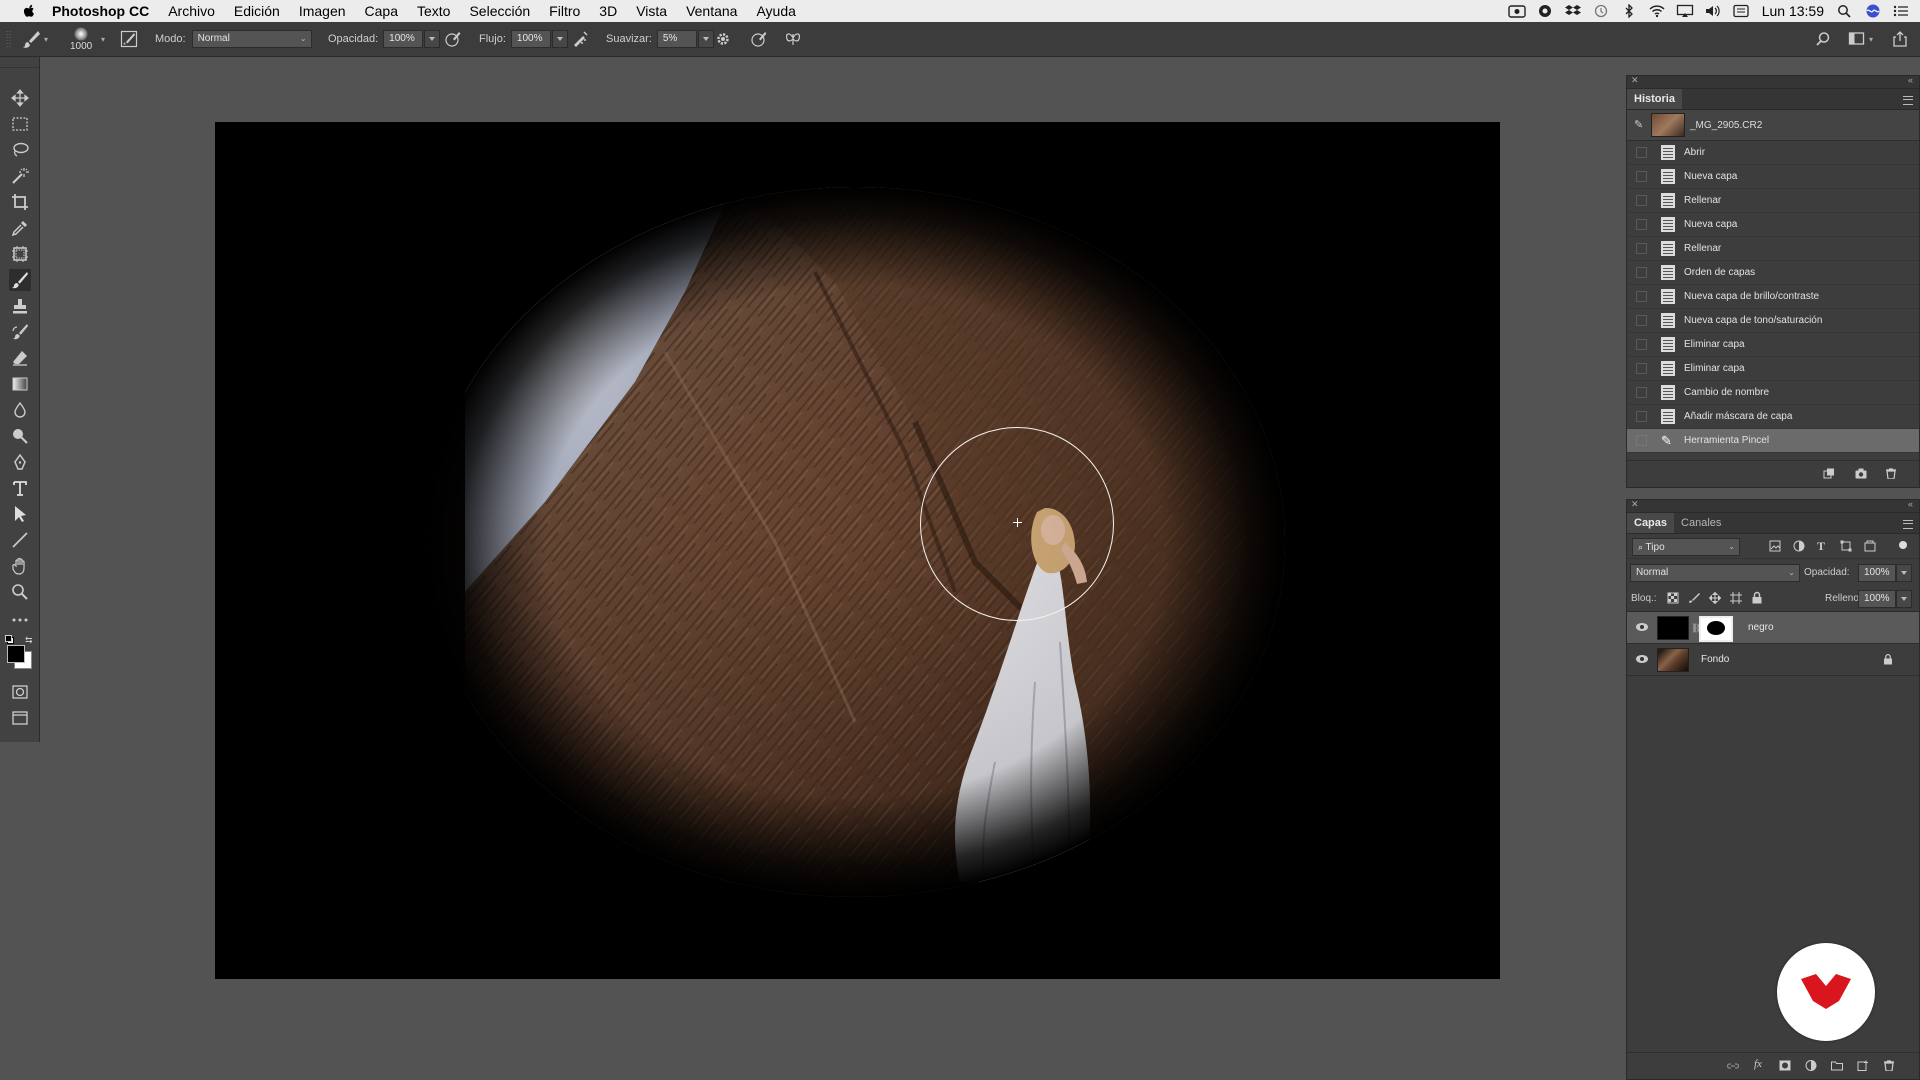  What do you see at coordinates (1642, 659) in the screenshot?
I see `eye-visibility-icon` at bounding box center [1642, 659].